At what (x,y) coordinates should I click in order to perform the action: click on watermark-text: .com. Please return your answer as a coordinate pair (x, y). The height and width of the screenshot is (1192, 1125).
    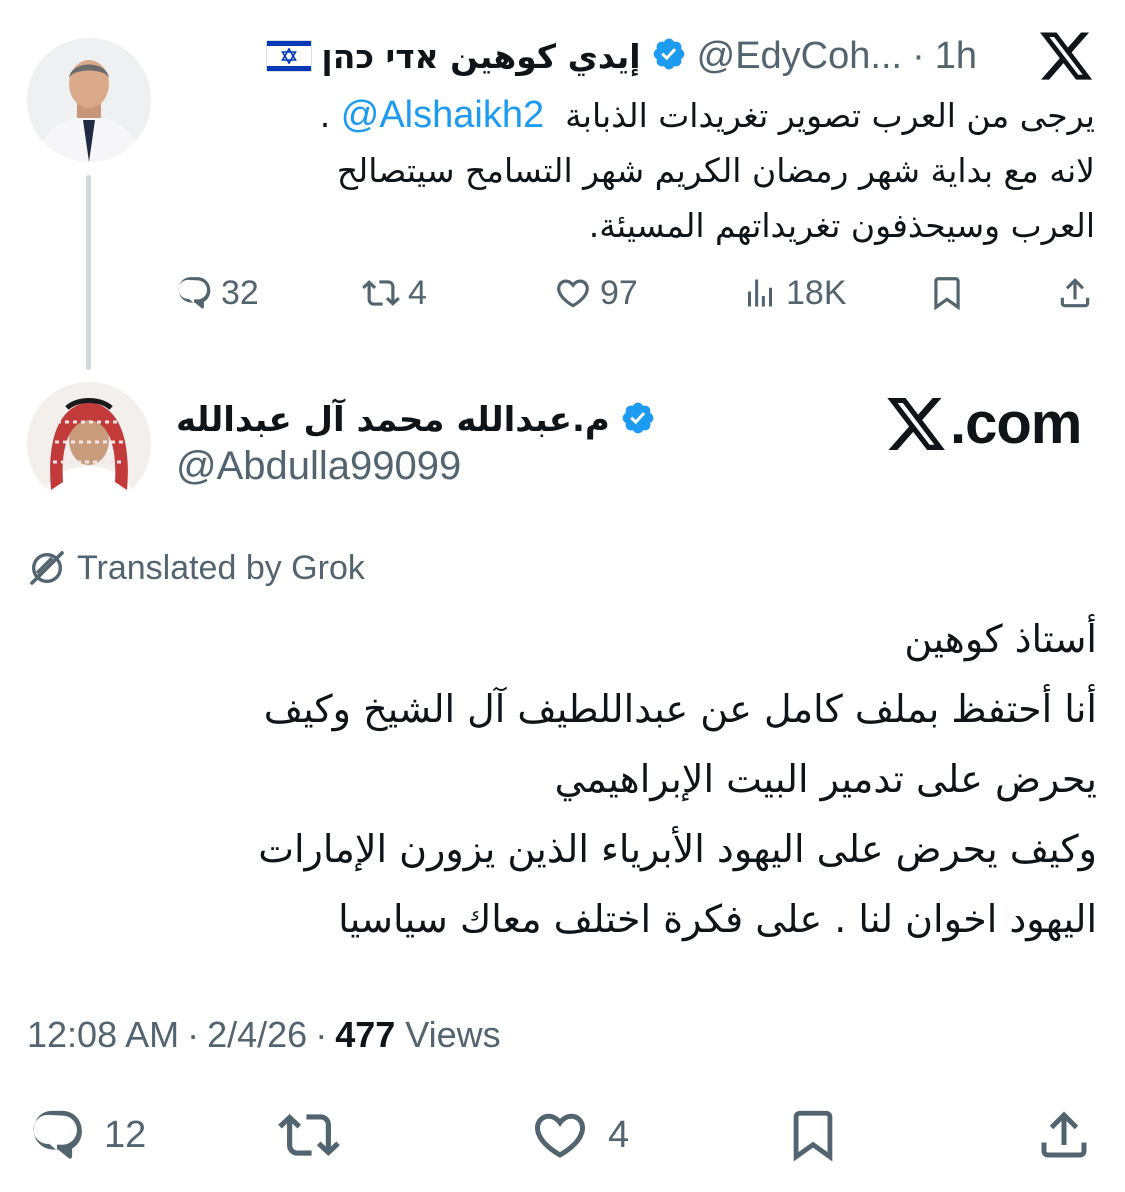
    Looking at the image, I should click on (1016, 423).